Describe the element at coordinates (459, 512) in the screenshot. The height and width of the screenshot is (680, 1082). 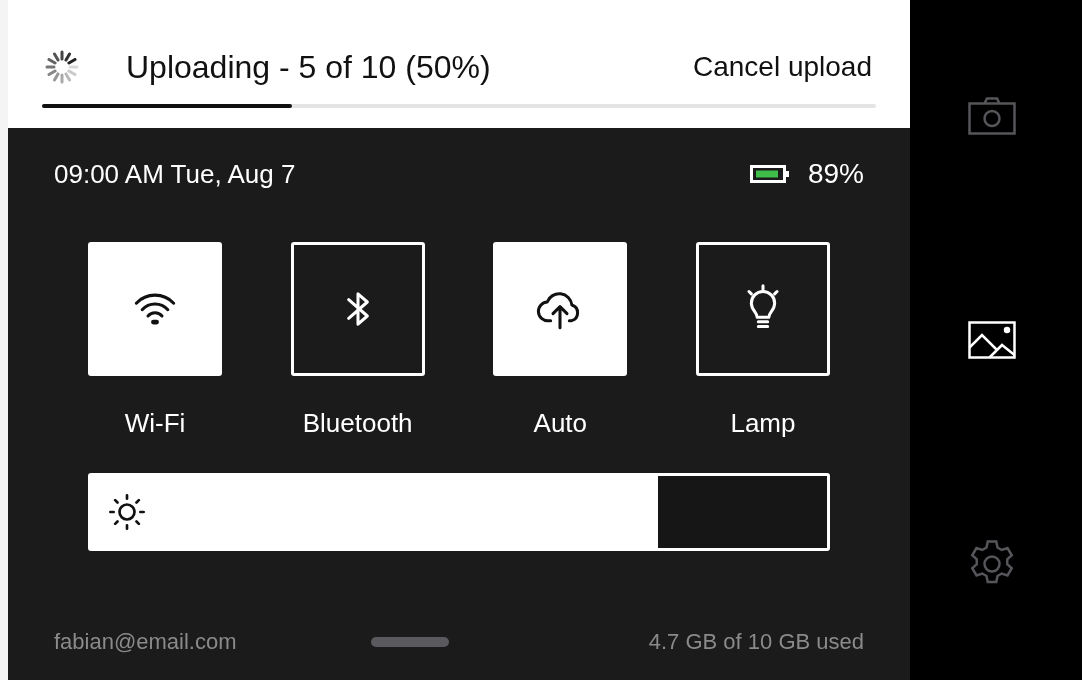
I see `brightness-slider` at that location.